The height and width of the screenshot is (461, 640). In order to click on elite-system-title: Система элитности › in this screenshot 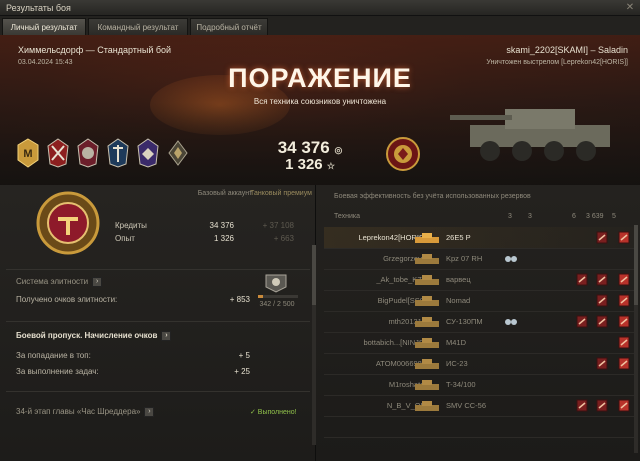, I will do `click(59, 282)`.